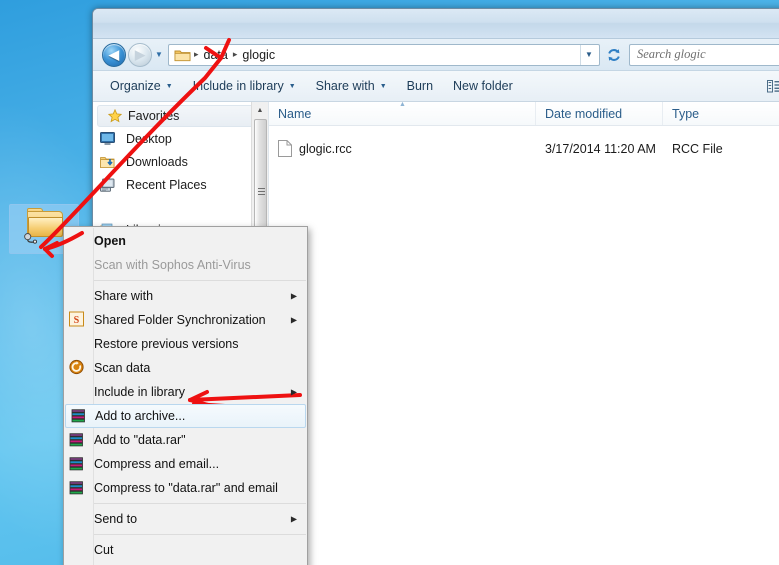 This screenshot has width=779, height=565. What do you see at coordinates (402, 148) in the screenshot?
I see `file-name-cell: glogic.rcc` at bounding box center [402, 148].